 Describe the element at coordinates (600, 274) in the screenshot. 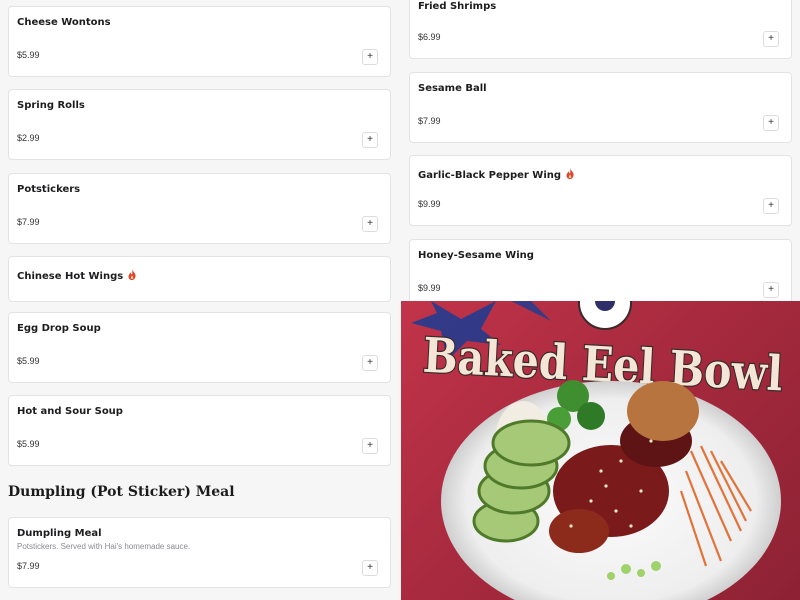

I see `menu-item-honey-sesame-wing: Honey-Sesame Wing $9.99 +` at that location.